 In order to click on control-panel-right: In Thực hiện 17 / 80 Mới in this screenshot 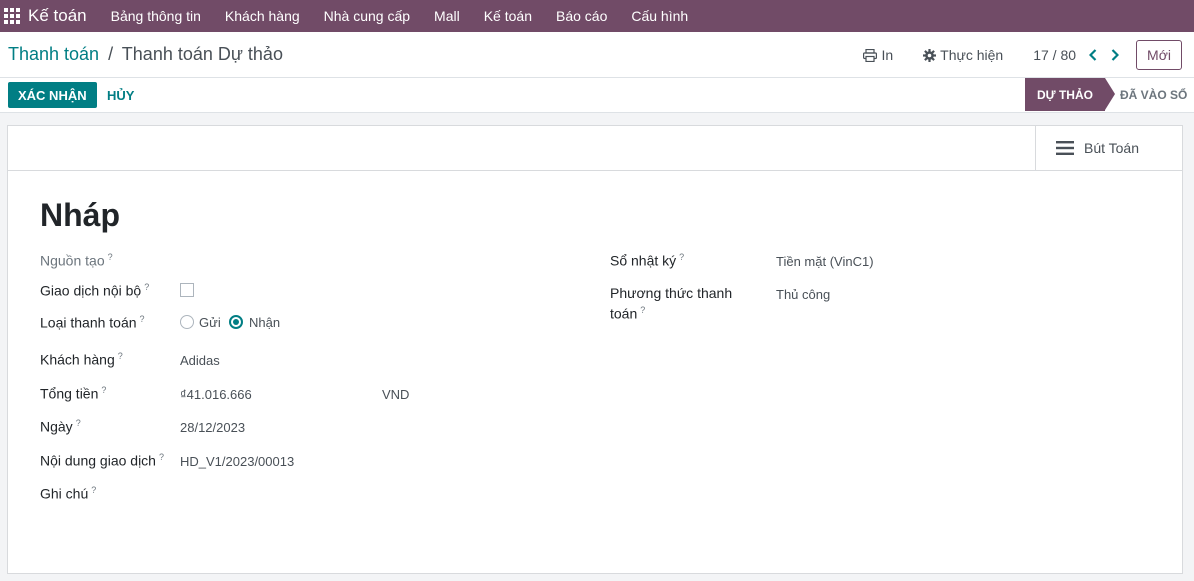, I will do `click(1022, 55)`.